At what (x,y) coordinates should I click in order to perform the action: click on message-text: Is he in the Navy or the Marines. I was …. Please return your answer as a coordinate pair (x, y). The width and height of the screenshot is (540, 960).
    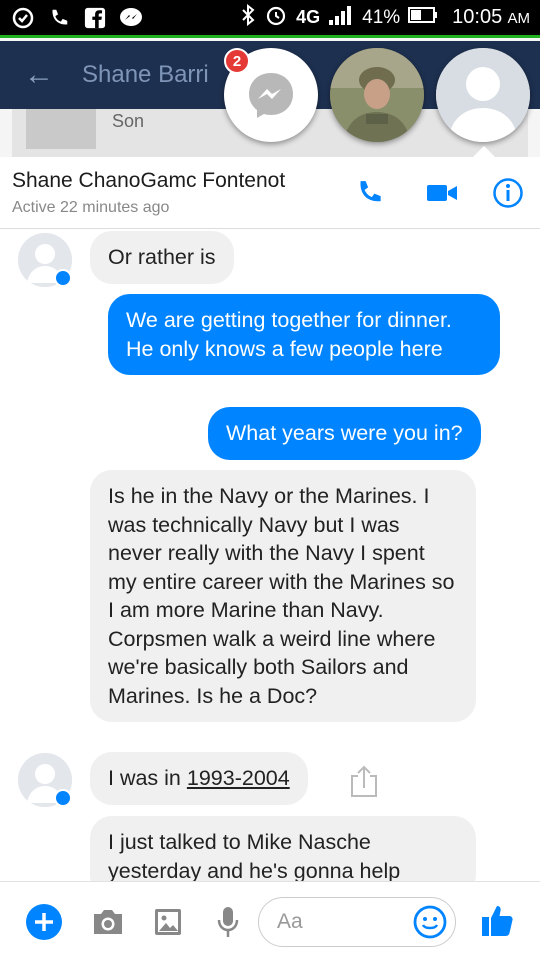
    Looking at the image, I should click on (281, 596).